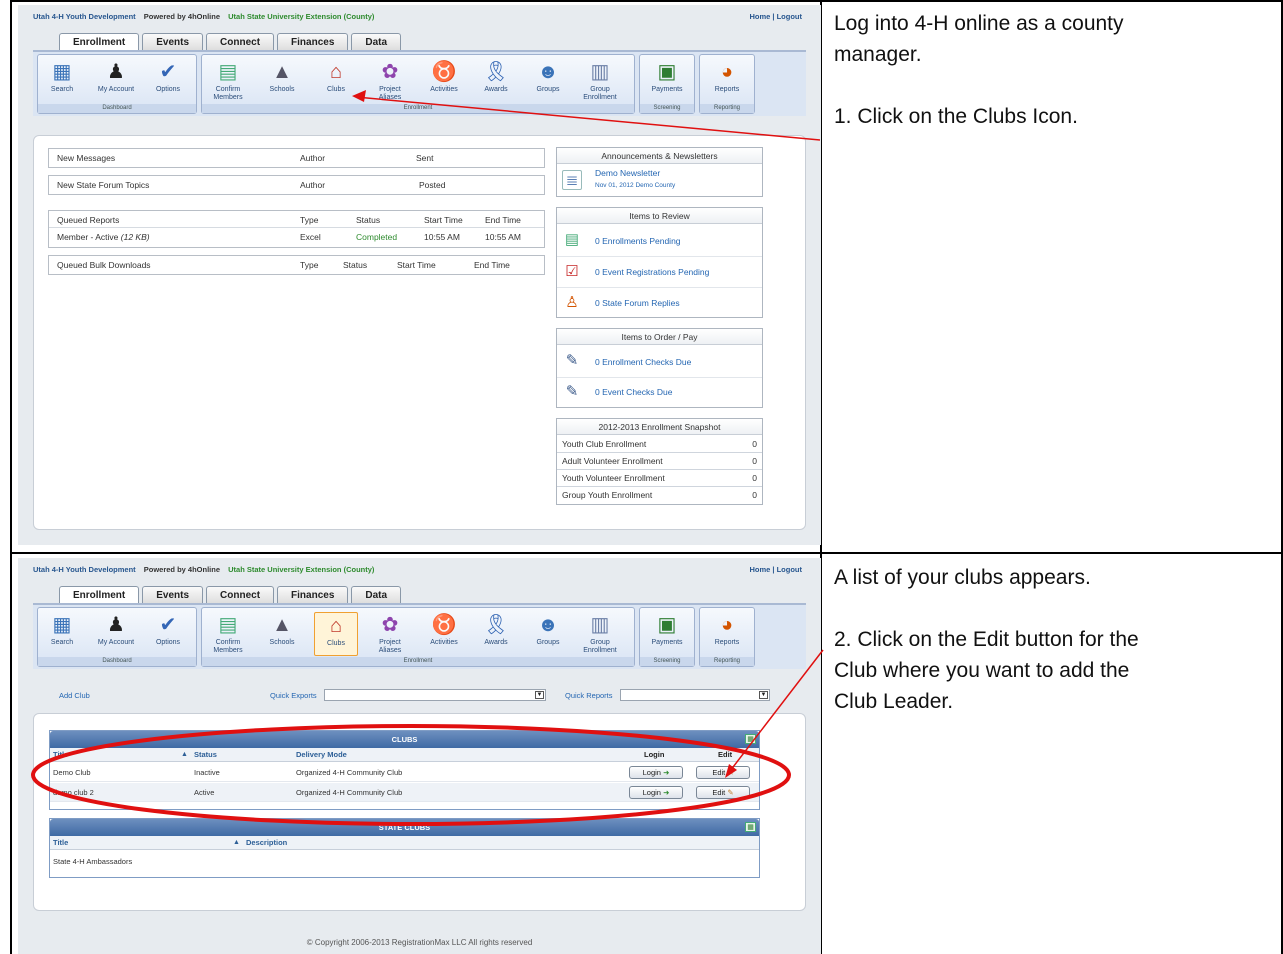 The height and width of the screenshot is (954, 1283). What do you see at coordinates (411, 775) in the screenshot?
I see `highlight-ellipse` at bounding box center [411, 775].